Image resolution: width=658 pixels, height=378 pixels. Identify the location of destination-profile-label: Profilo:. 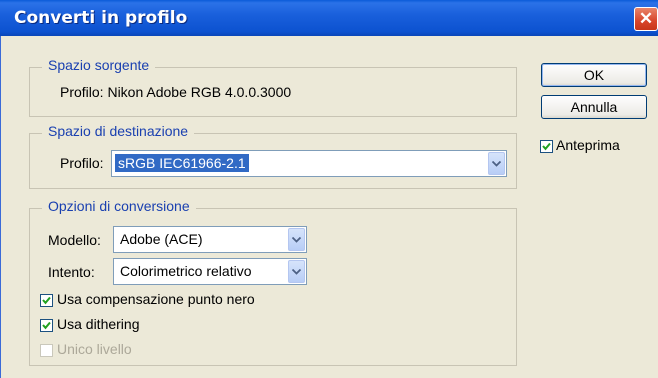
(82, 163).